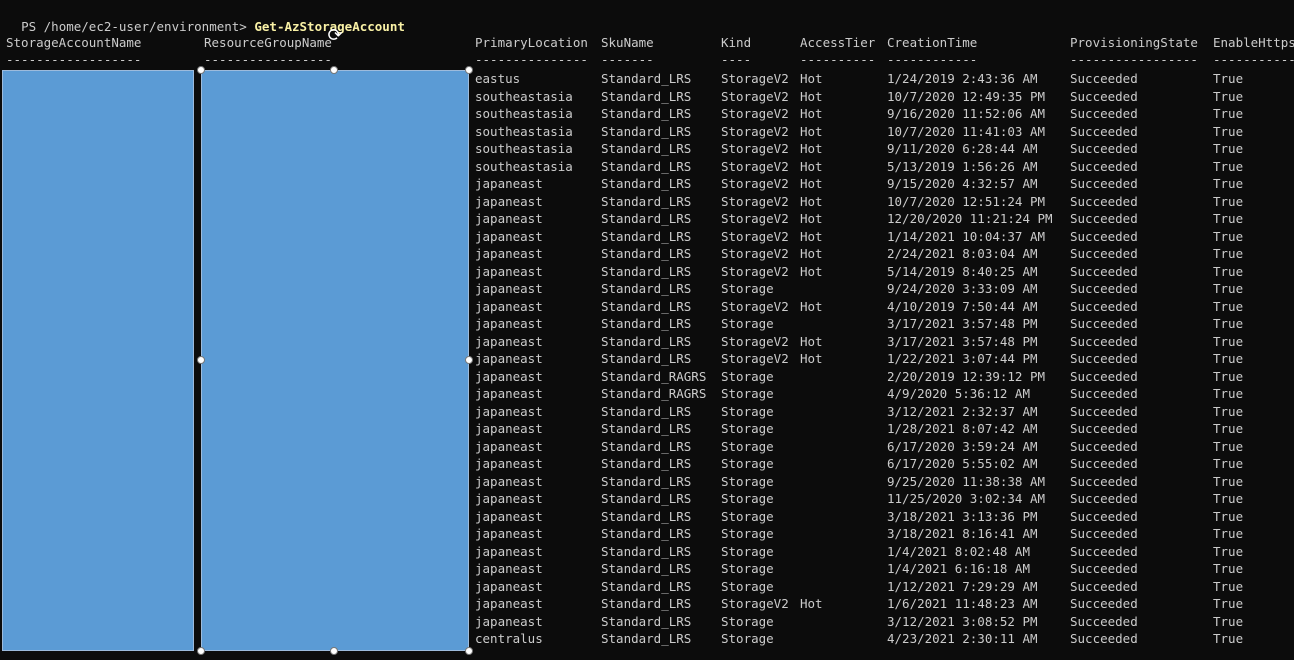 The image size is (1294, 660). What do you see at coordinates (962, 516) in the screenshot?
I see `cell-creation-time: 3/18/2021 3:13:36 PM` at bounding box center [962, 516].